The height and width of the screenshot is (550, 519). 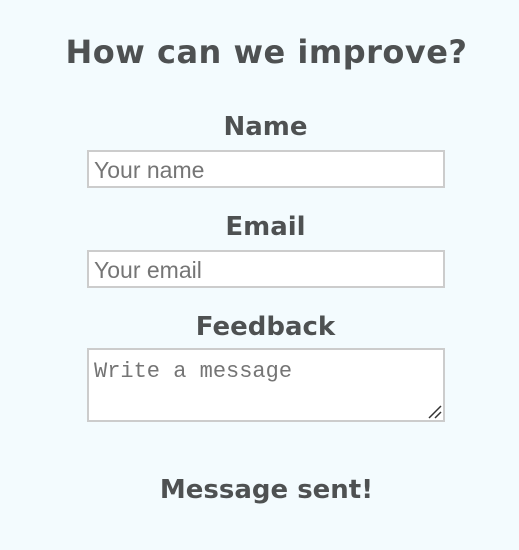 What do you see at coordinates (266, 269) in the screenshot?
I see `email-input` at bounding box center [266, 269].